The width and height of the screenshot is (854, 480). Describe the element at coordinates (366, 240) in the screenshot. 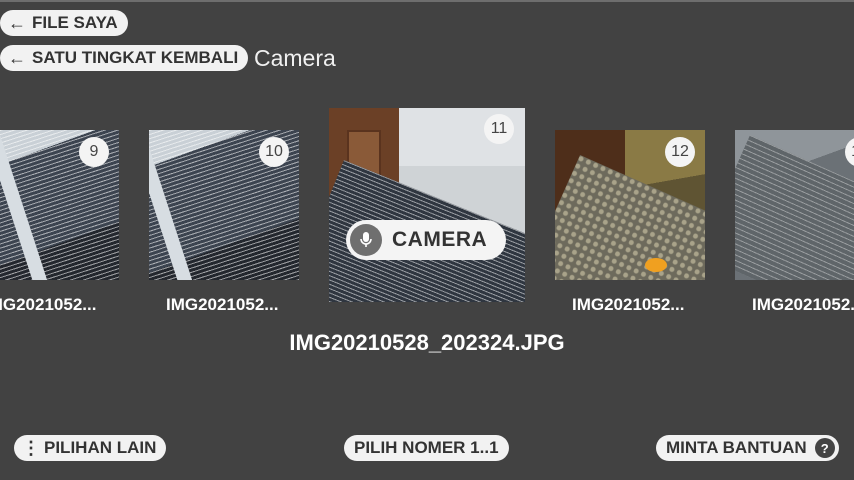

I see `microphone-icon` at that location.